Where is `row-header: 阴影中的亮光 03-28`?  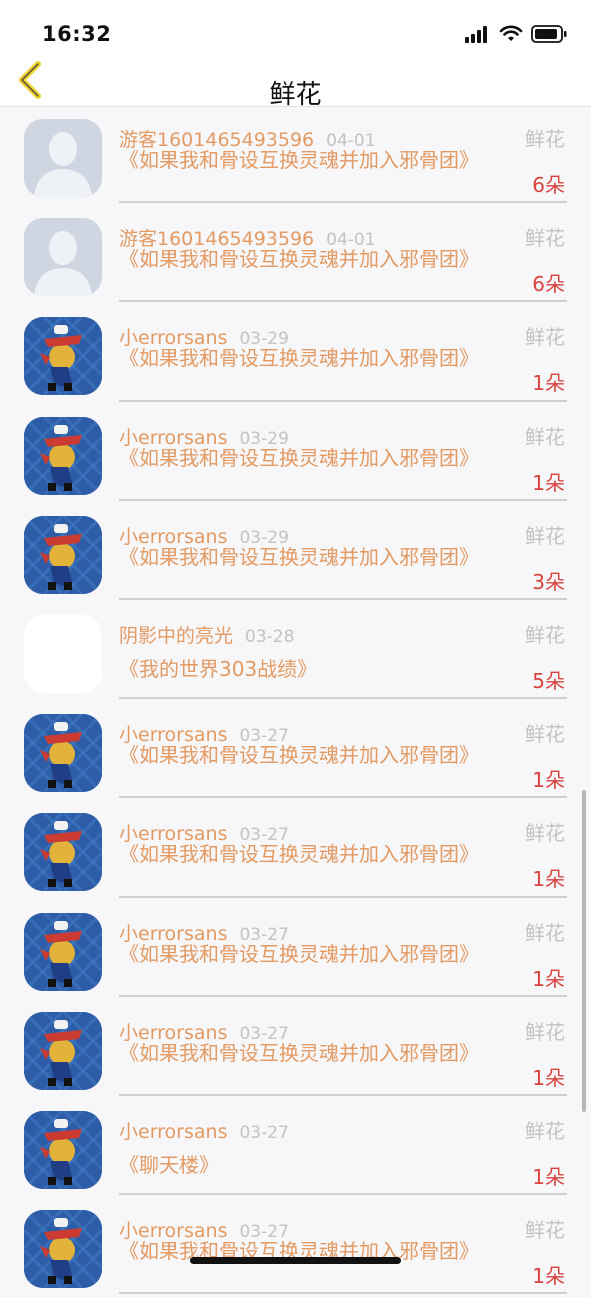 row-header: 阴影中的亮光 03-28 is located at coordinates (206, 634).